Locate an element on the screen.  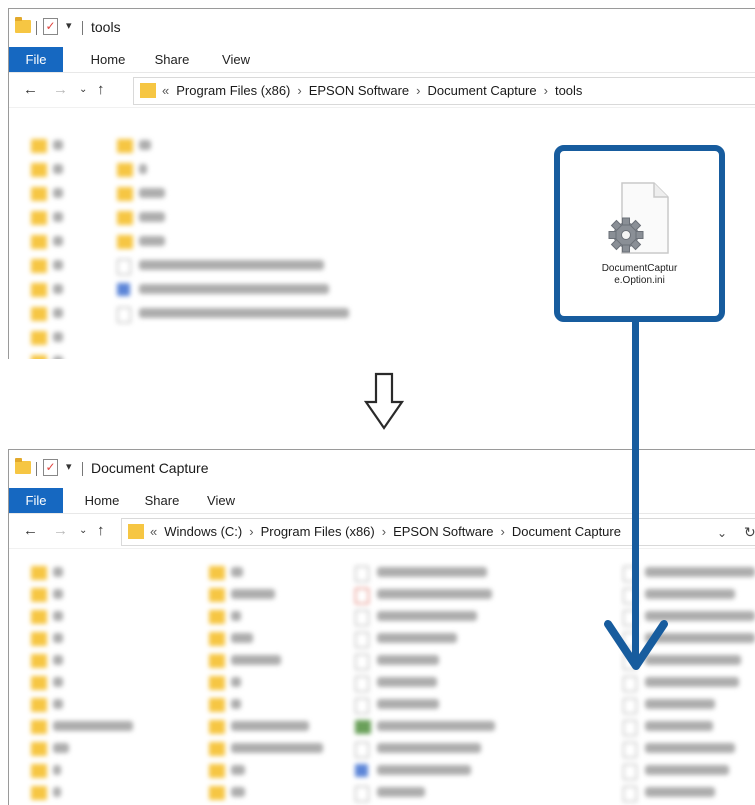
window-title: tools is located at coordinates (106, 27).